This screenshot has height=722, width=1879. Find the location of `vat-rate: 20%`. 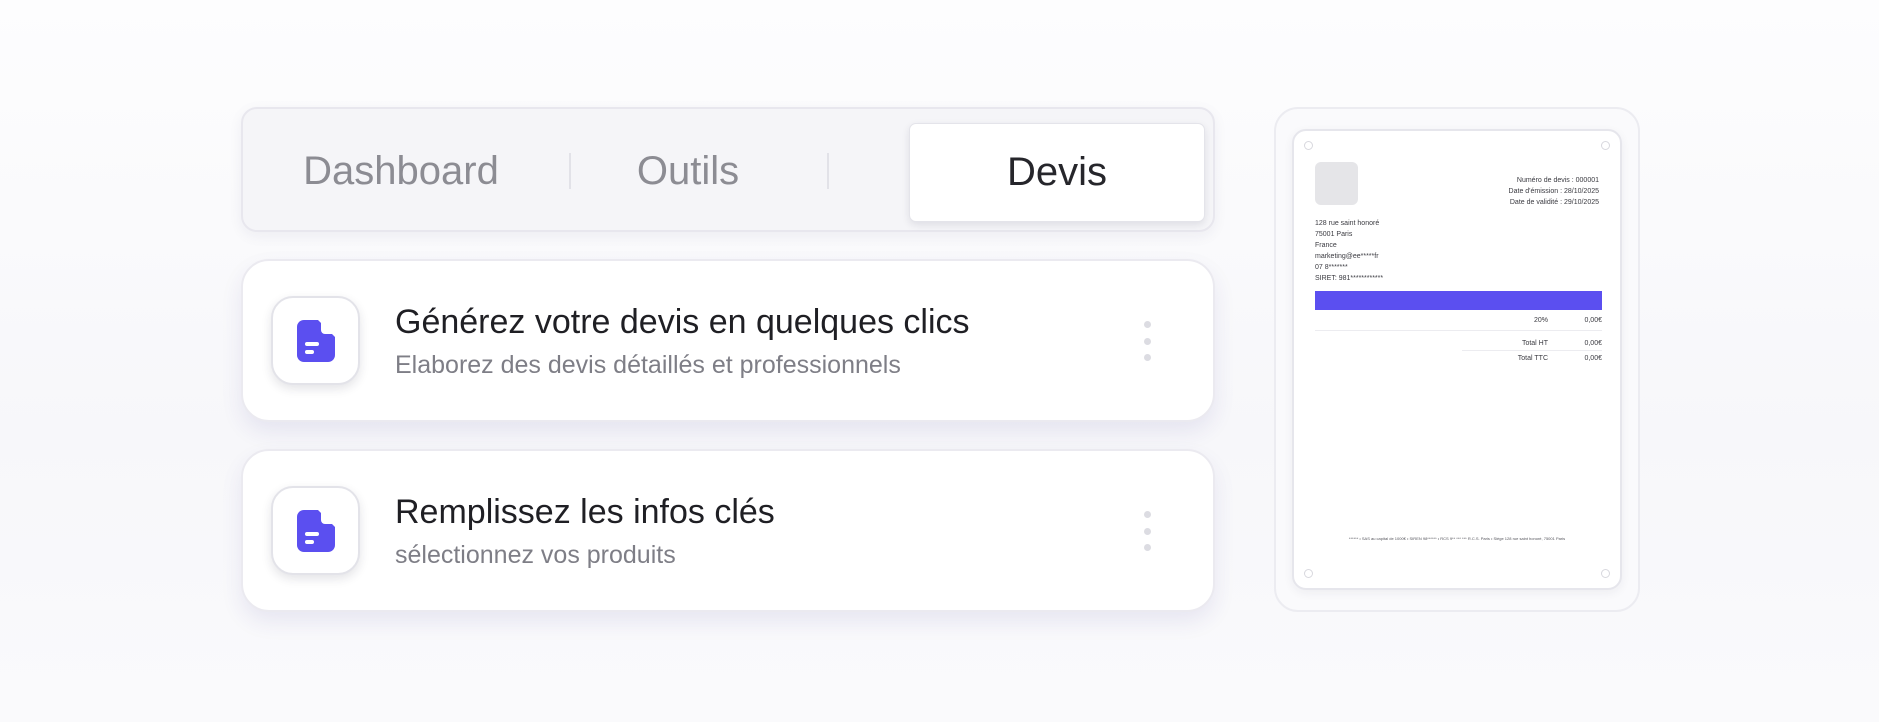

vat-rate: 20% is located at coordinates (1540, 320).